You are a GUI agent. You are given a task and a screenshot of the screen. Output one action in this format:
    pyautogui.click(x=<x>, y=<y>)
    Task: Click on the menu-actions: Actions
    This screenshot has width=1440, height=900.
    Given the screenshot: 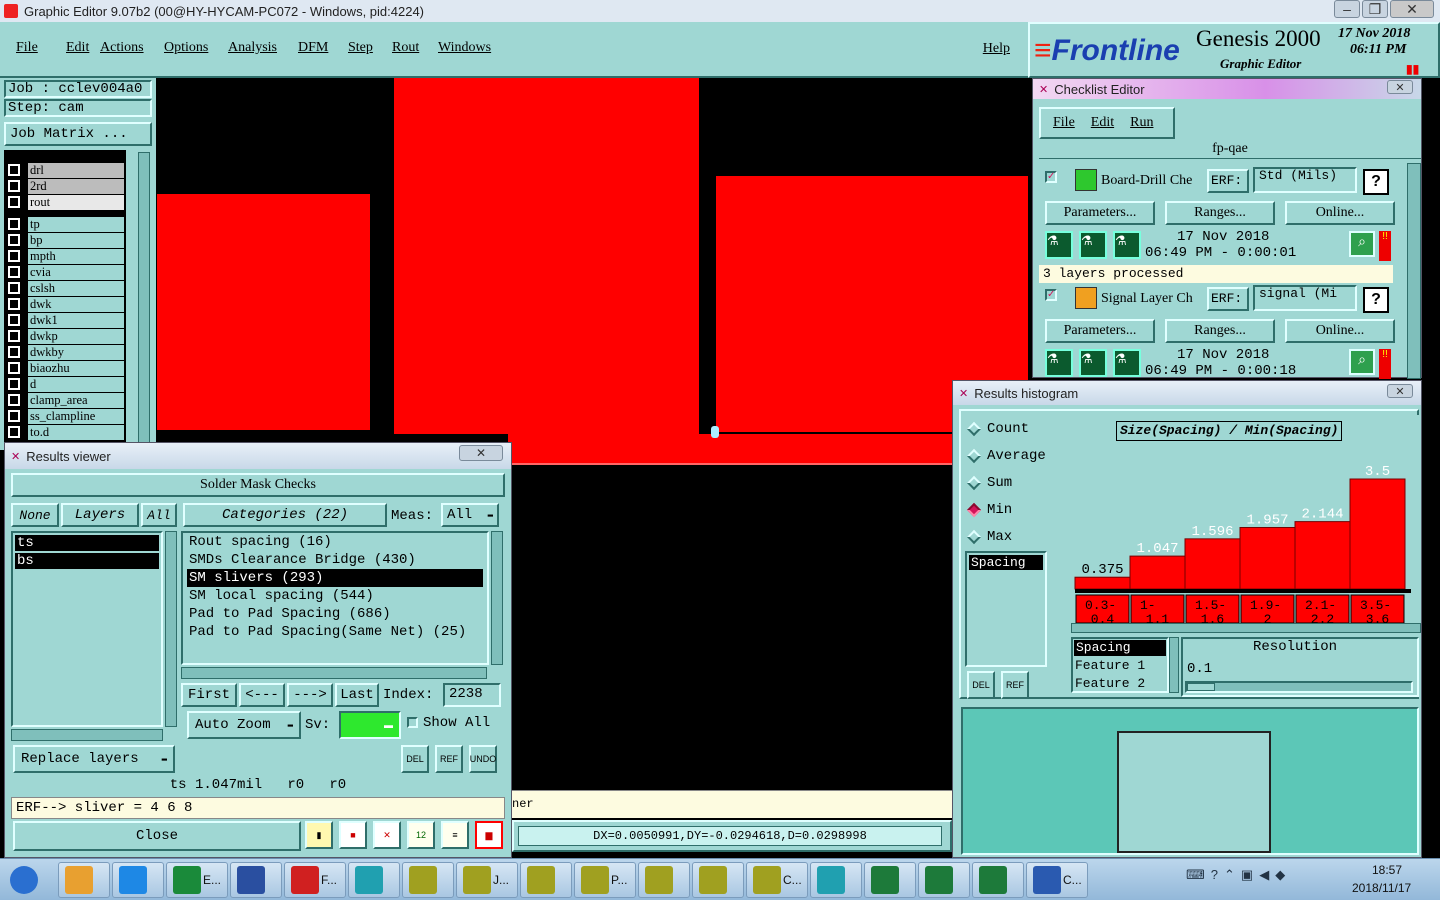 What is the action you would take?
    pyautogui.click(x=122, y=48)
    